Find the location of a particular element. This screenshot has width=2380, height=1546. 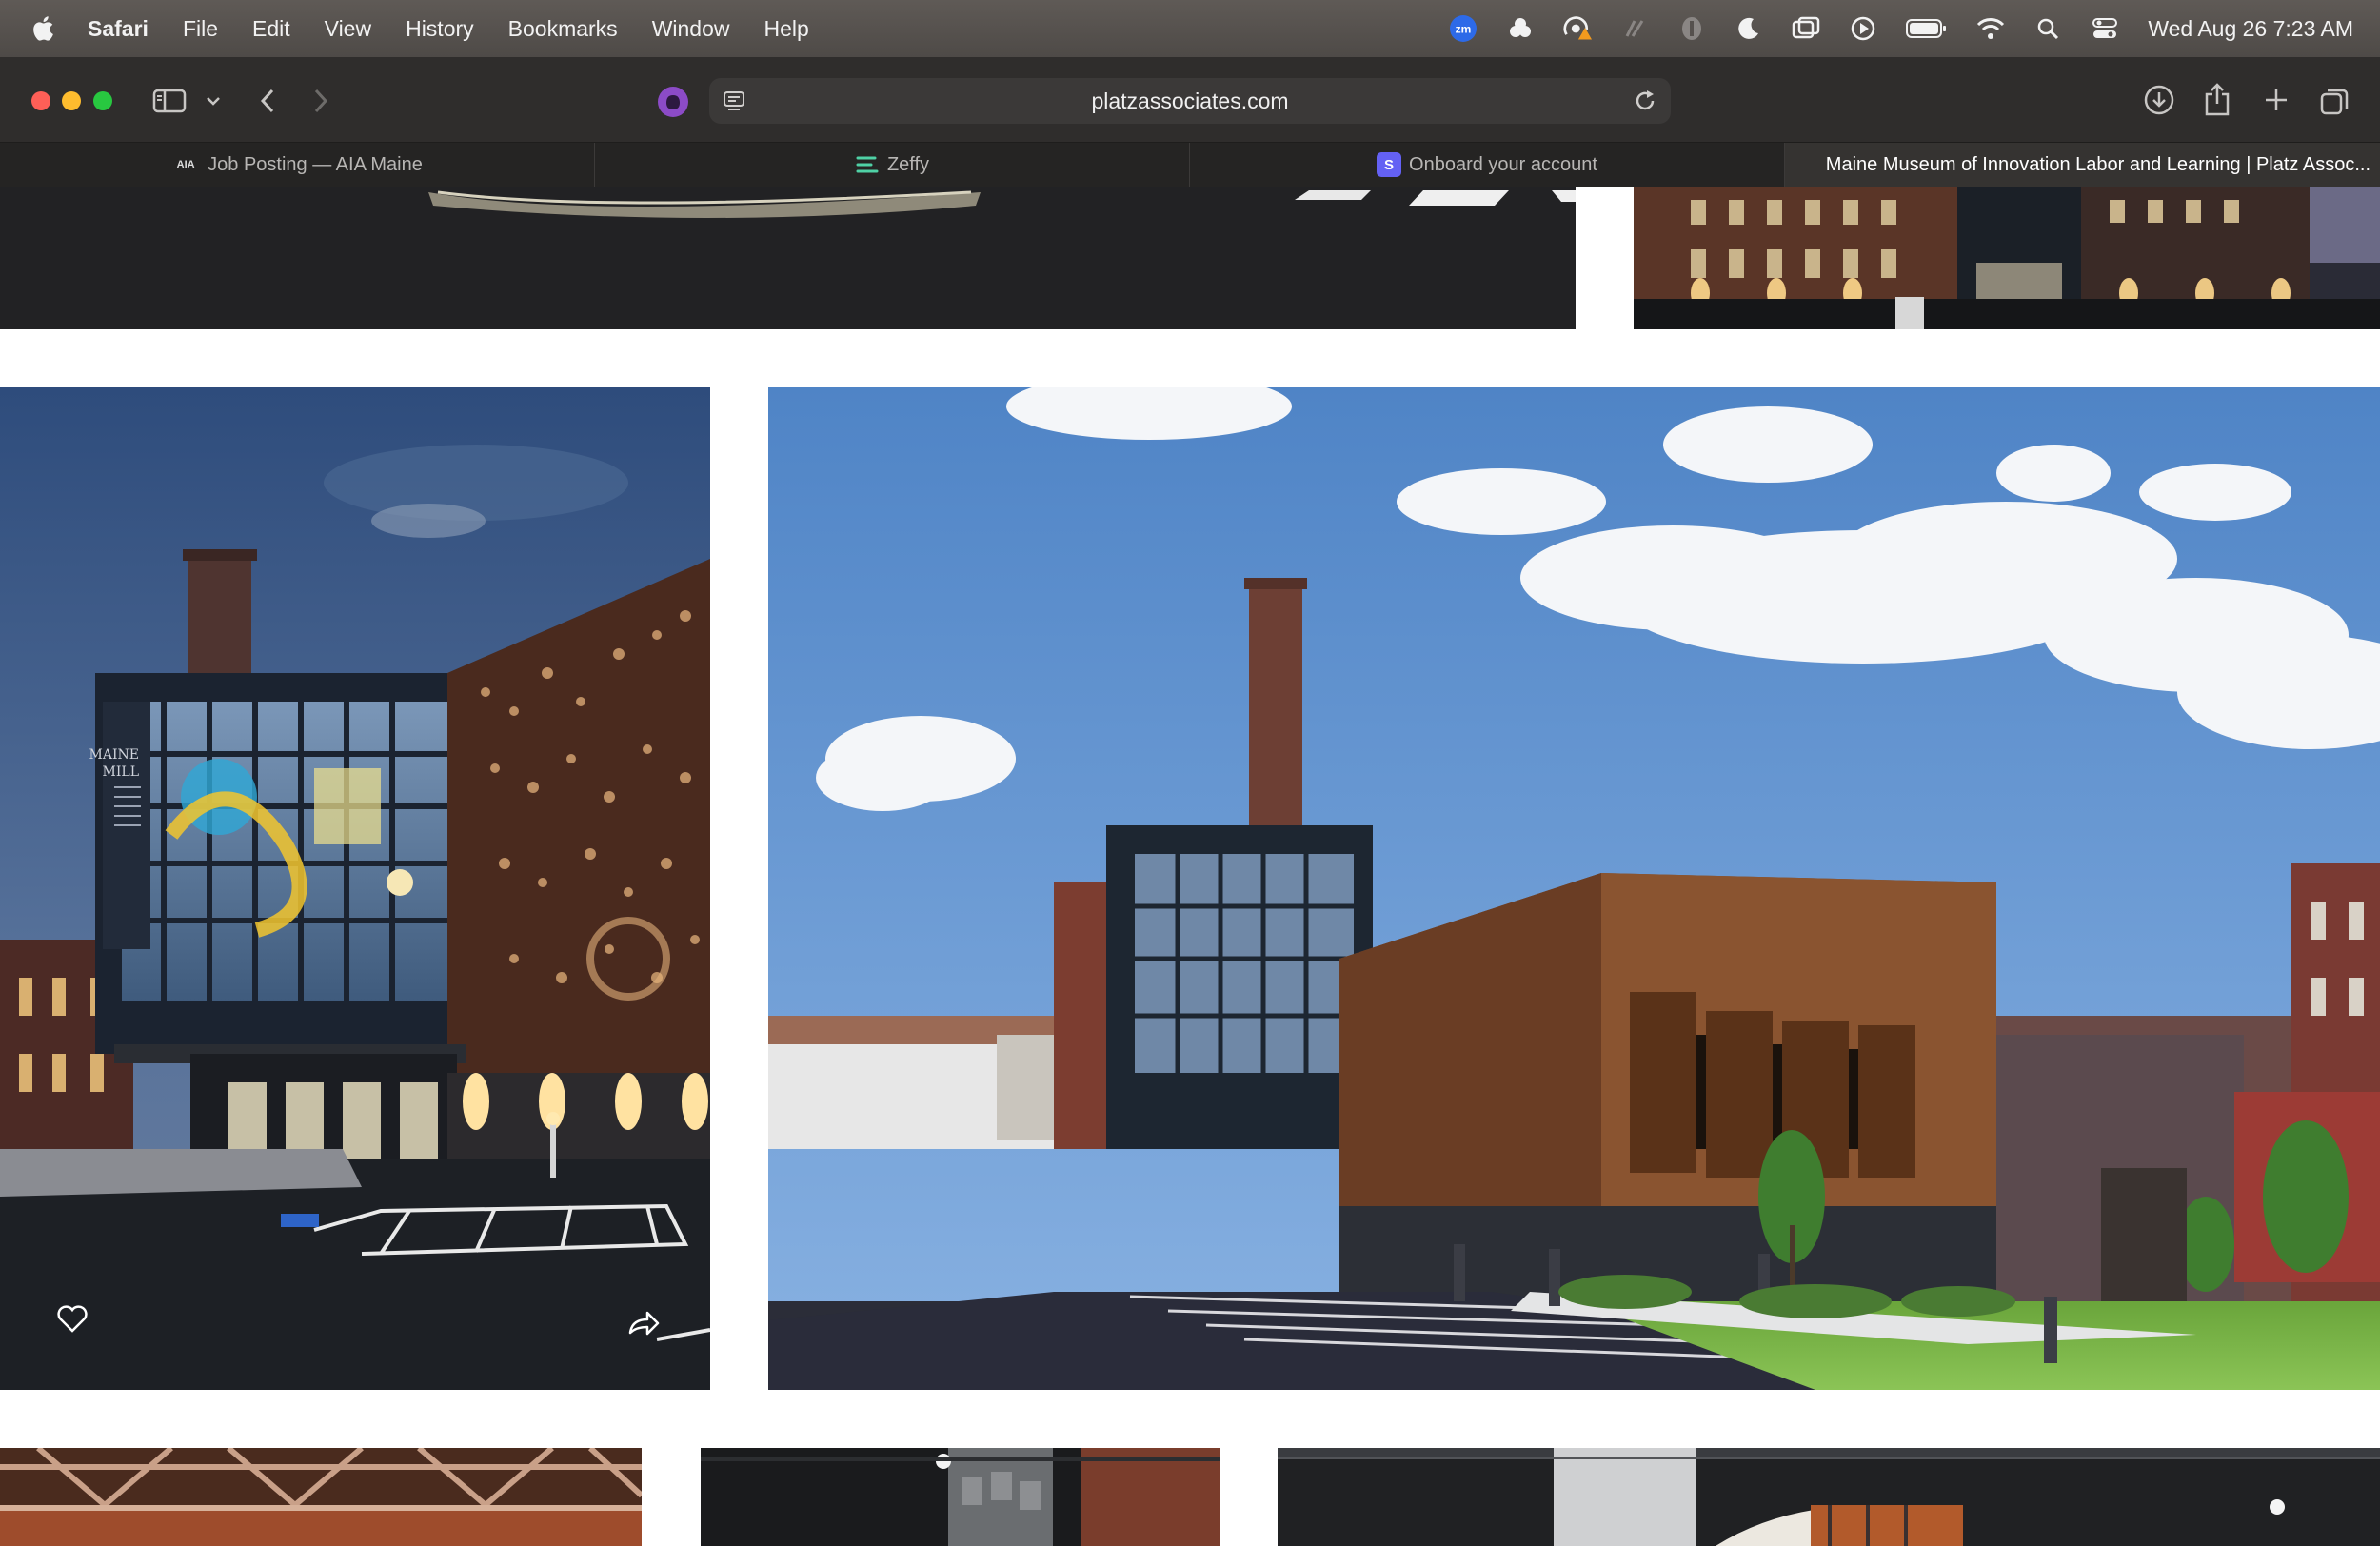

back-chevron-icon is located at coordinates (267, 101).